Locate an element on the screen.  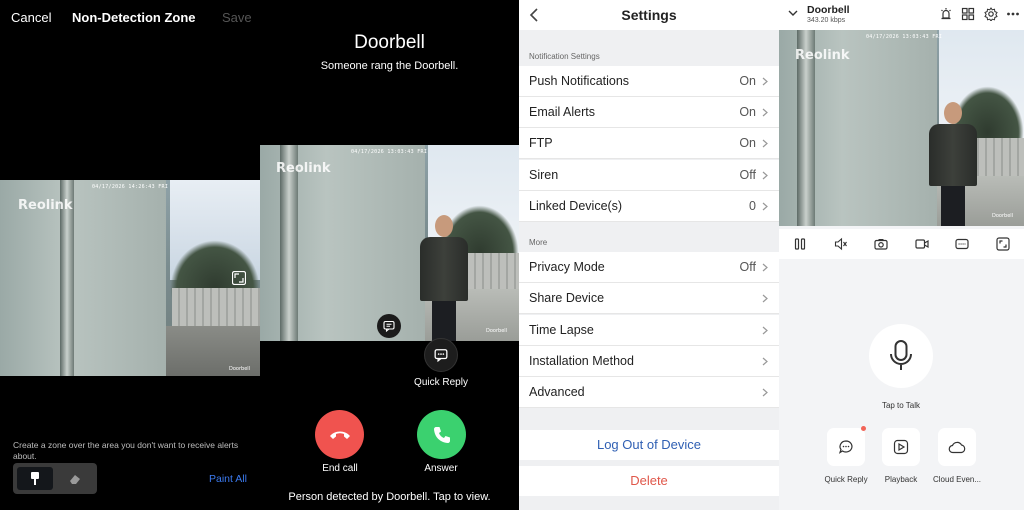
chevron-down-icon is located at coordinates (793, 13).